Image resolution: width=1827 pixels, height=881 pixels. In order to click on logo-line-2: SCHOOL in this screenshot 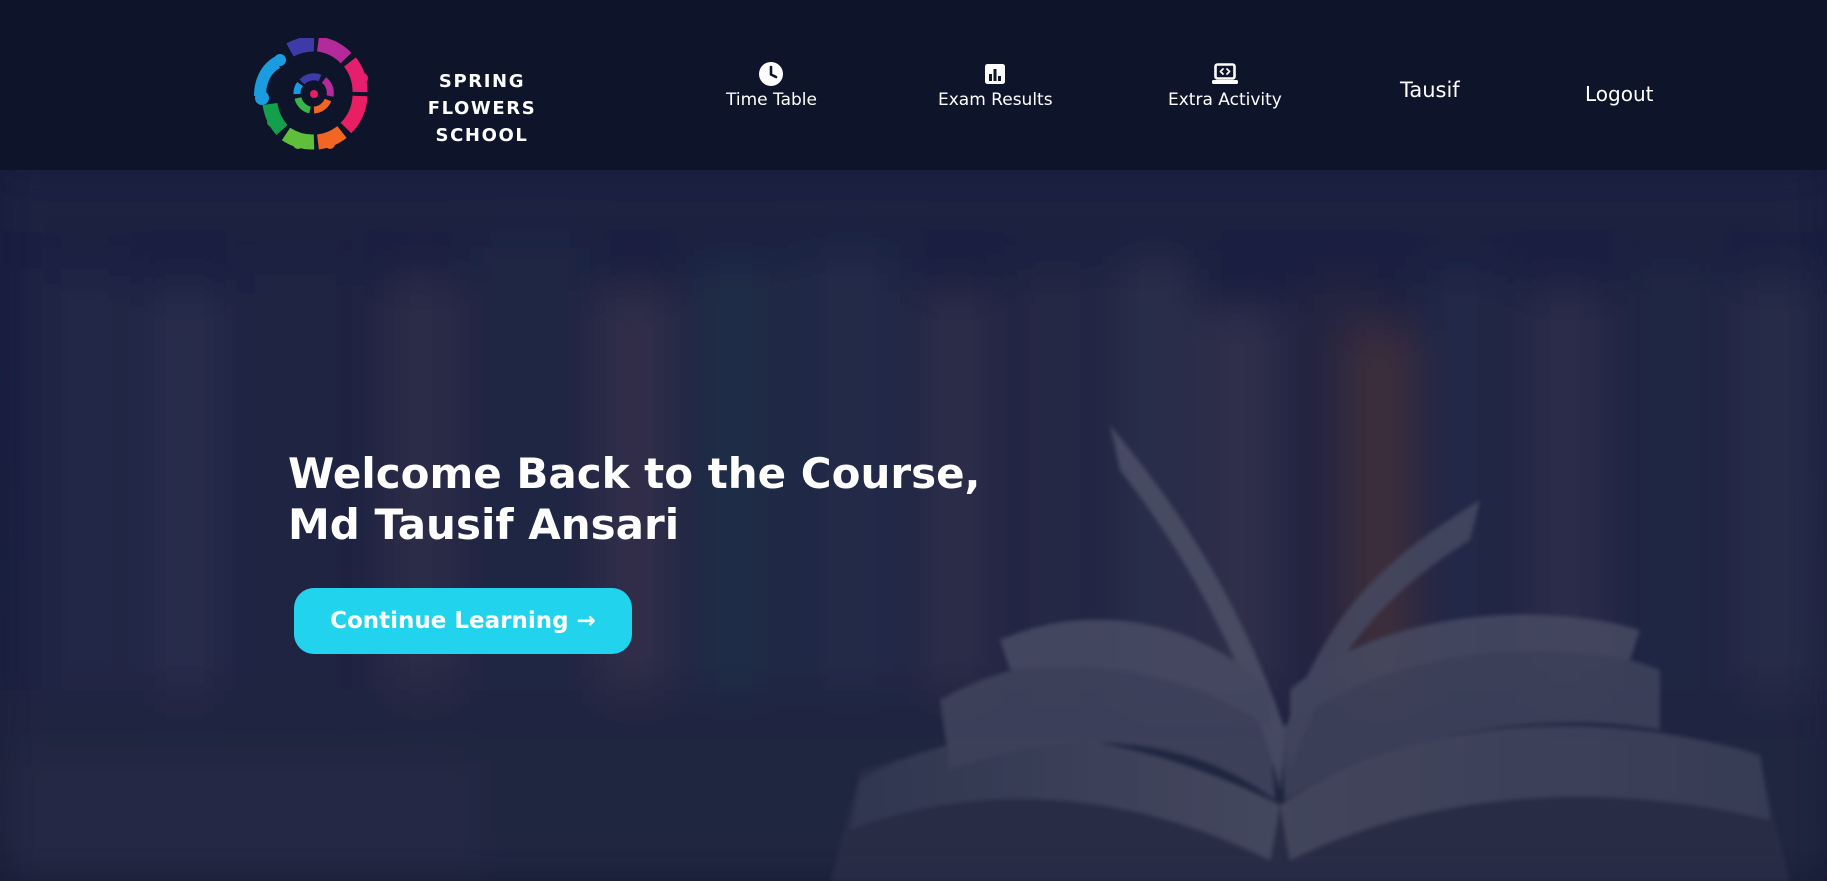, I will do `click(482, 135)`.